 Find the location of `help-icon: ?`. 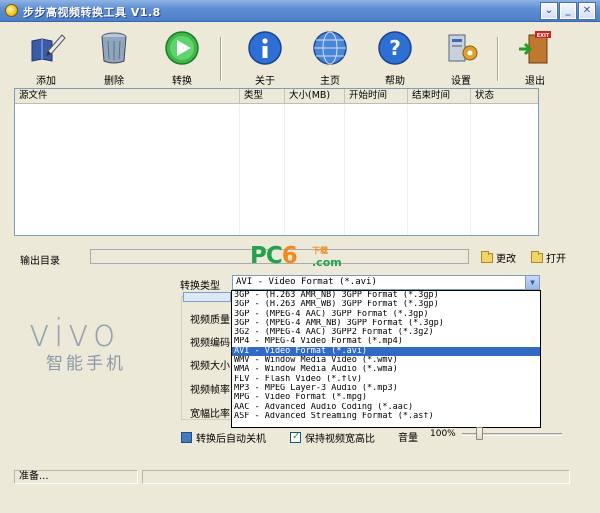

help-icon: ? is located at coordinates (395, 48).